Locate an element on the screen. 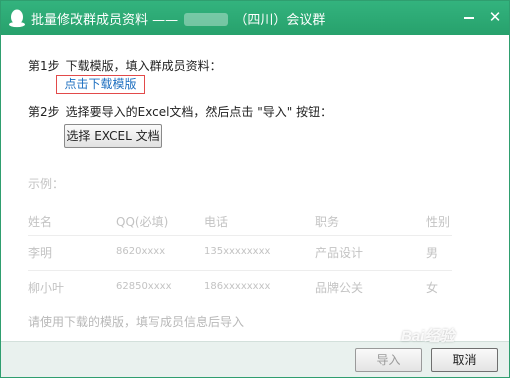 The width and height of the screenshot is (510, 378). download-template-link: 点击下载模版 is located at coordinates (100, 84).